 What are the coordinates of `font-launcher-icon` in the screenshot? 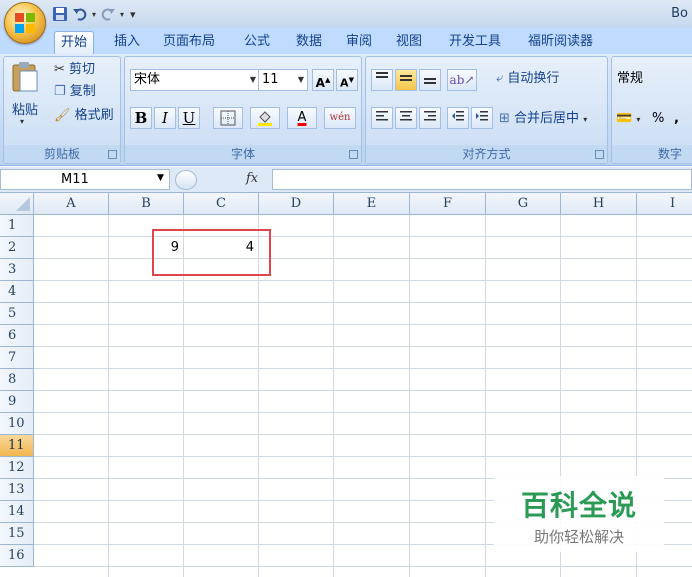 It's located at (353, 154).